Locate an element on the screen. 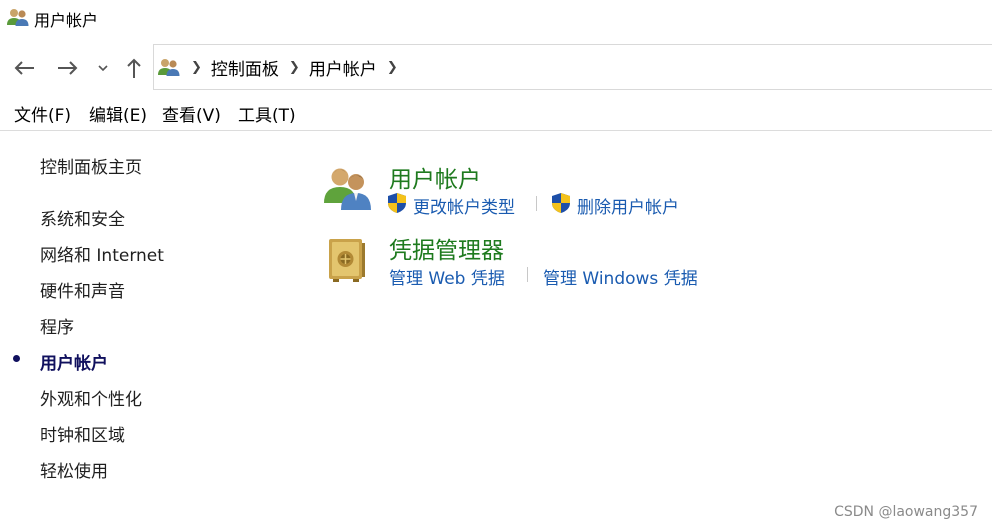 This screenshot has width=992, height=532. navigation-bar: ❯ 控制面板 ❯ 用户帐户 ❯ is located at coordinates (496, 68).